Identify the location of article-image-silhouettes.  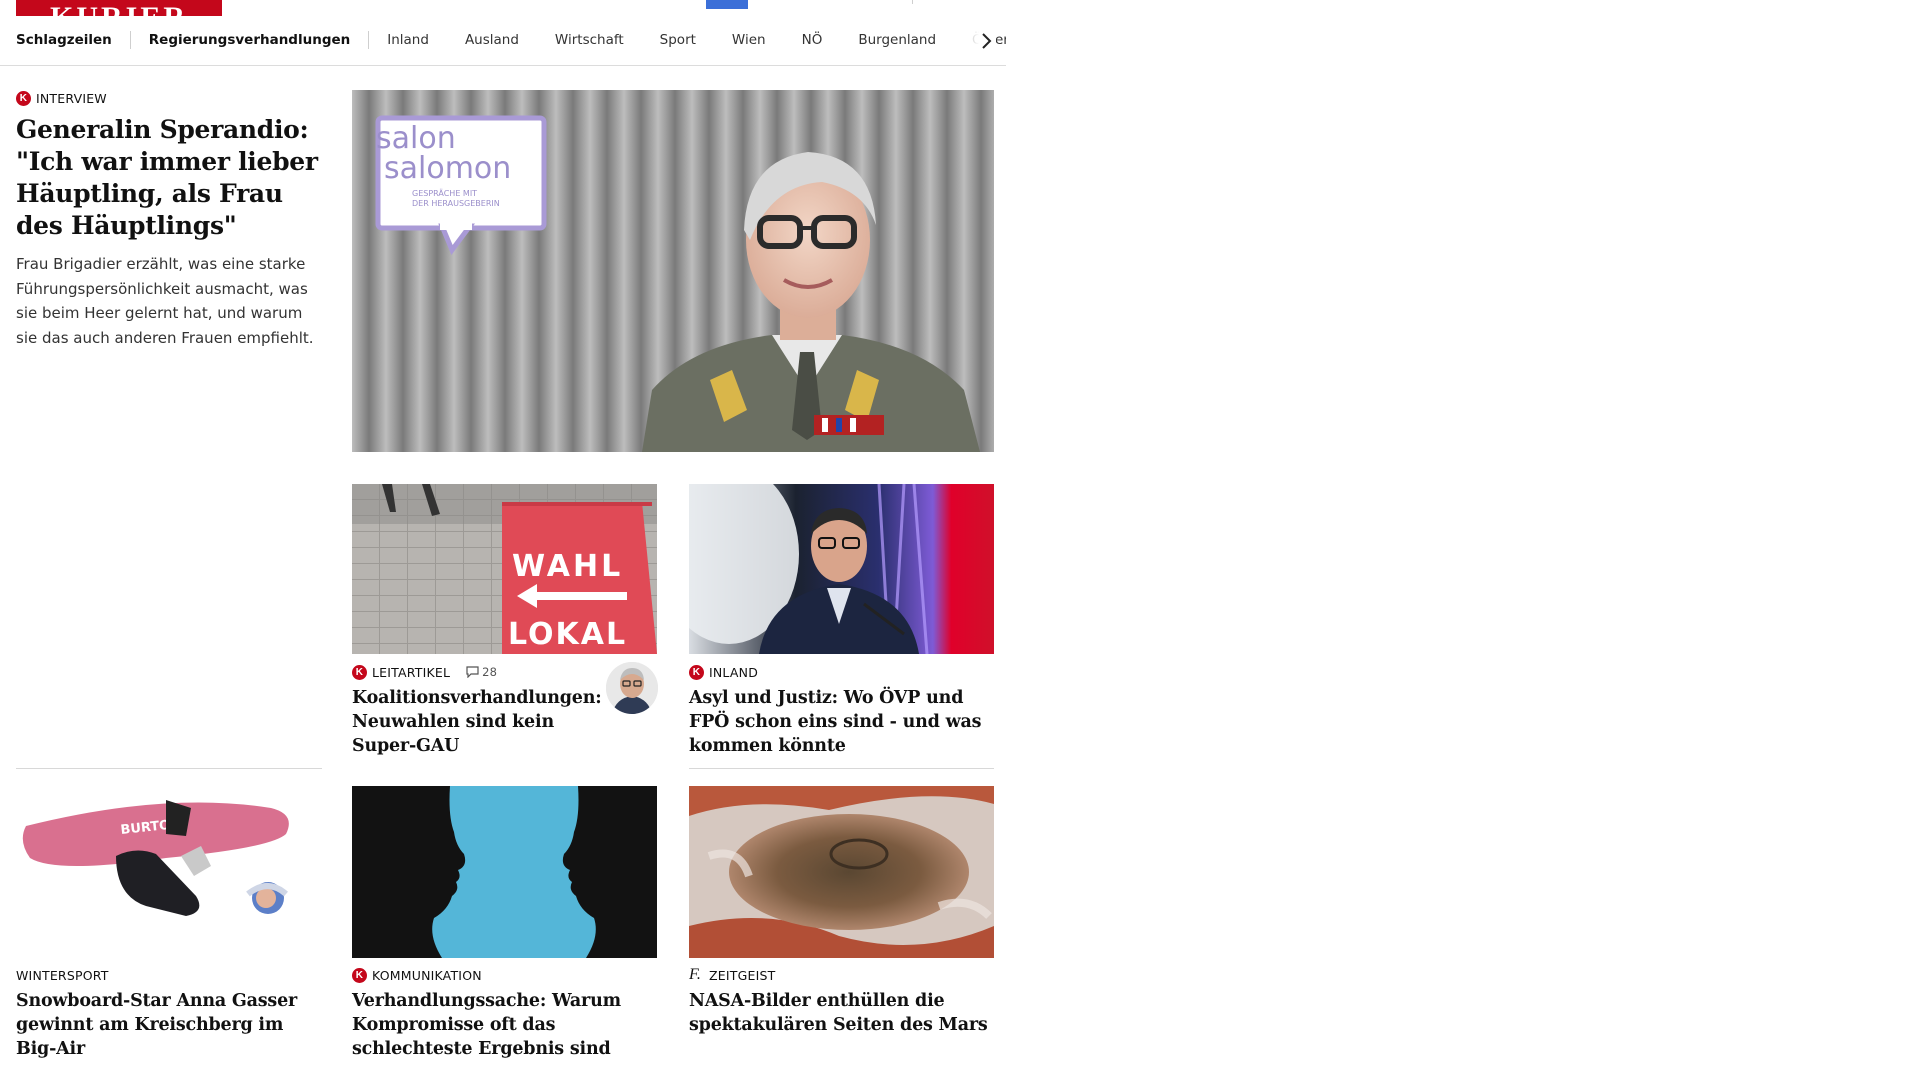
(504, 872).